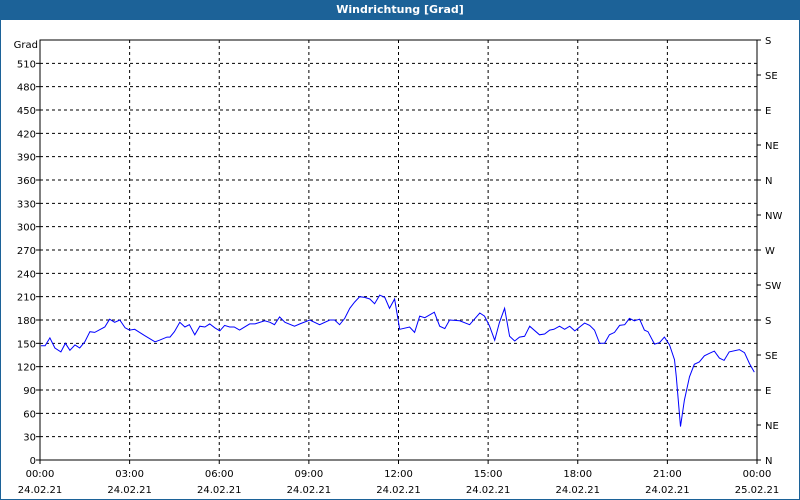  Describe the element at coordinates (757, 490) in the screenshot. I see `x-tick-date: 25.02.21` at that location.